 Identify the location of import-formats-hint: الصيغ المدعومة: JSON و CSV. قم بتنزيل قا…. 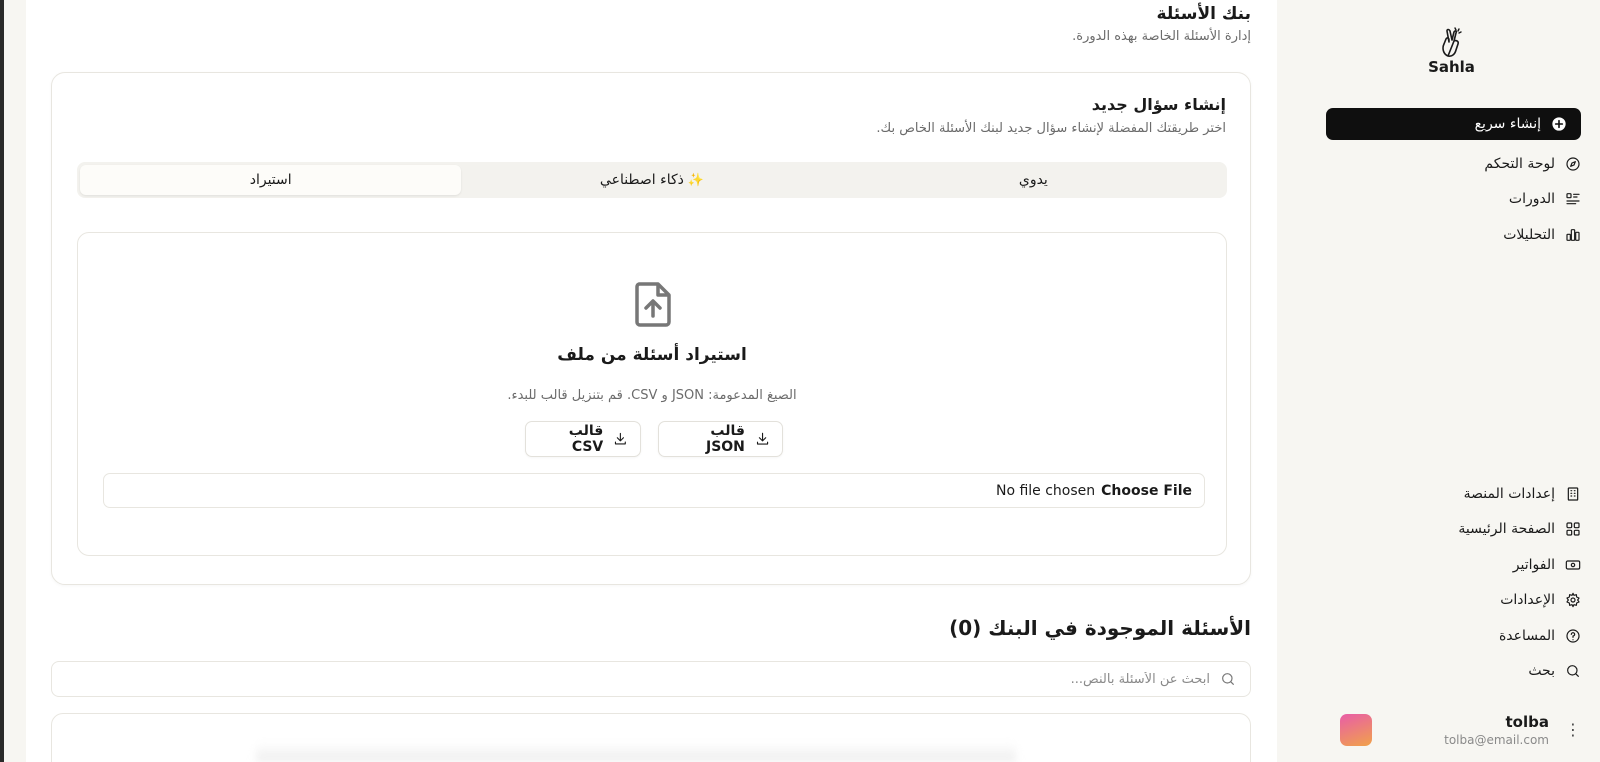
(652, 395).